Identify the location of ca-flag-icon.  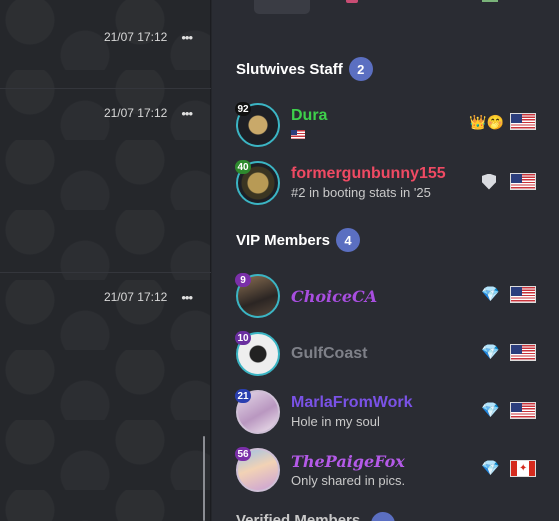
(523, 468).